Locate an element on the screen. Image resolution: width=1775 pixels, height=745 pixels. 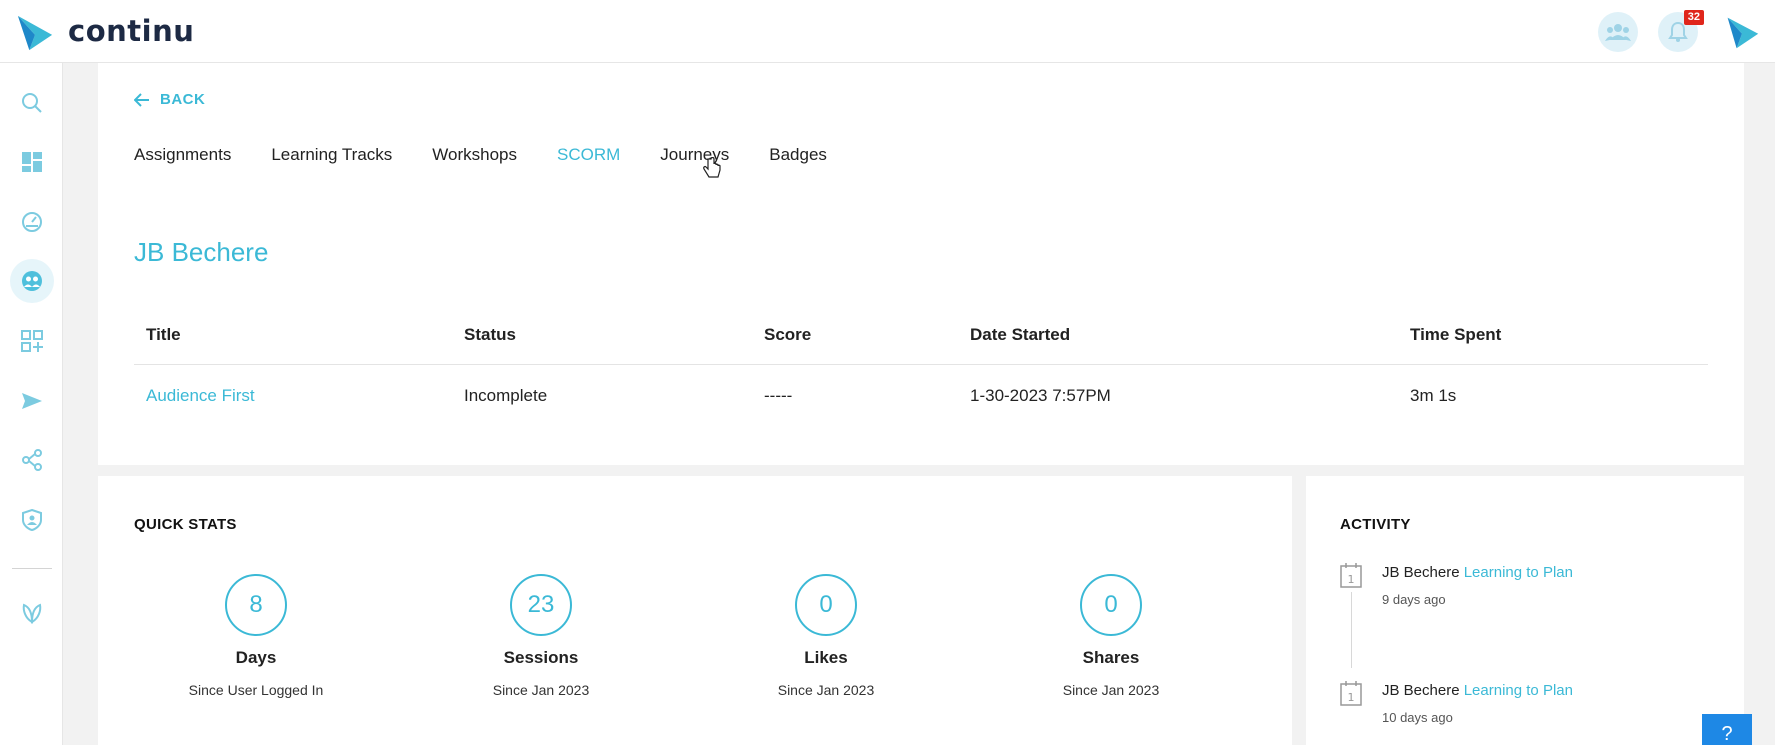
sidebar-item-leaf is located at coordinates (32, 613).